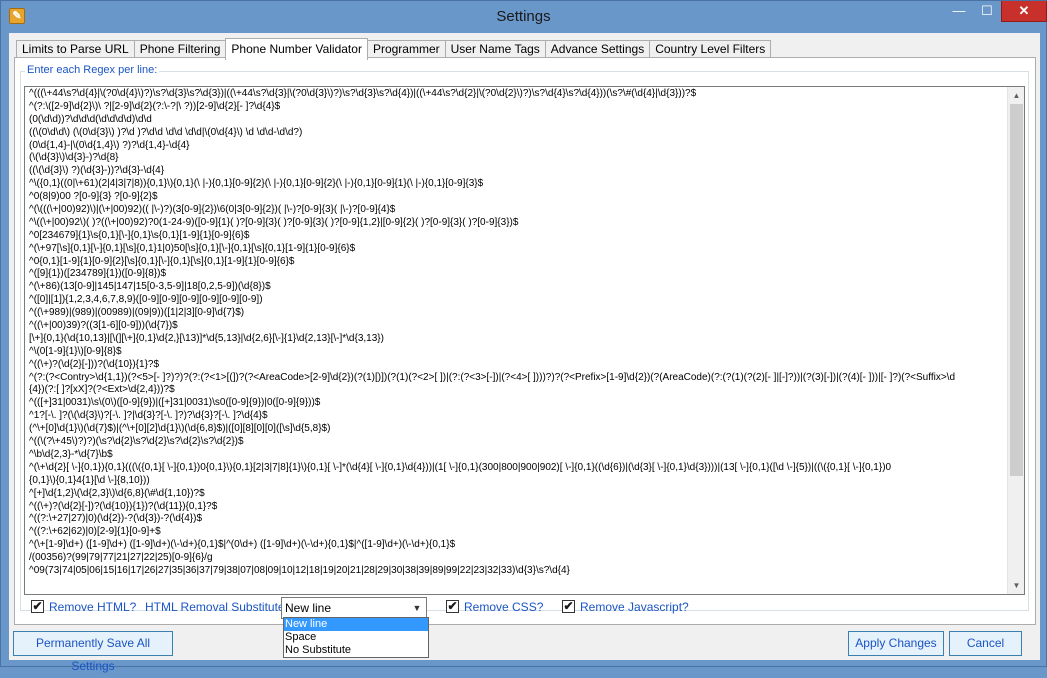 The image size is (1047, 678). Describe the element at coordinates (75, 351) in the screenshot. I see `regex-line: ^\(0[1-9]{1}\)[0-9]{8}$` at that location.